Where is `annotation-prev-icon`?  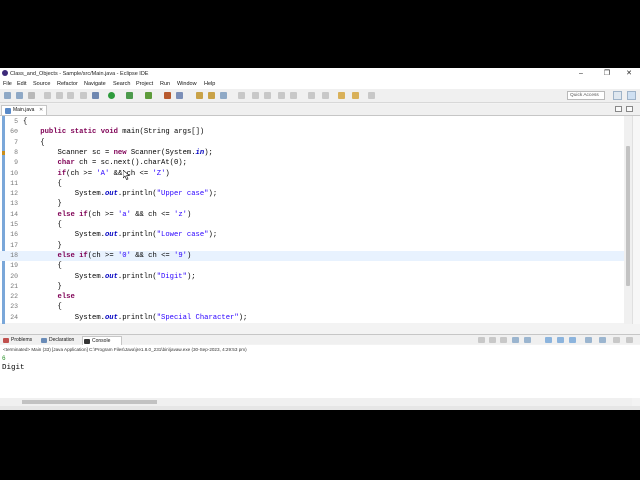
annotation-prev-icon is located at coordinates (293, 95).